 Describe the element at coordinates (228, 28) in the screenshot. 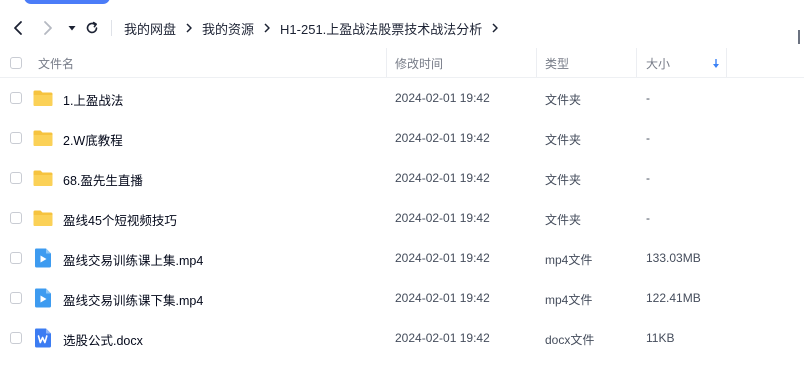

I see `breadcrumb-item: 我的资源` at that location.